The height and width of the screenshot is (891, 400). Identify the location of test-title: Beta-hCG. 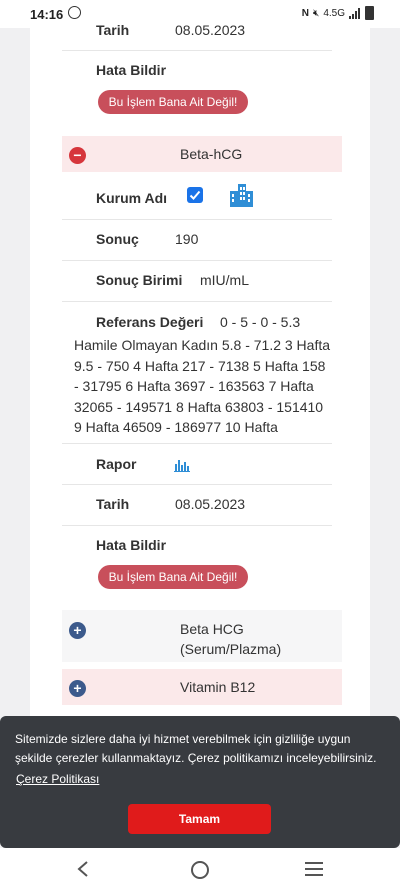
(211, 154).